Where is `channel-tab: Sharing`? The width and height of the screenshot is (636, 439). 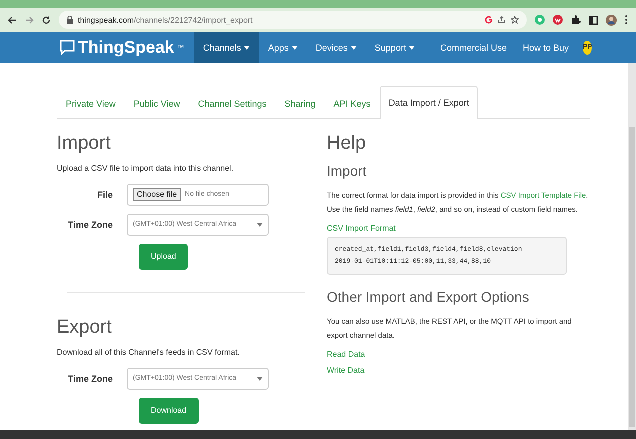
channel-tab: Sharing is located at coordinates (300, 103).